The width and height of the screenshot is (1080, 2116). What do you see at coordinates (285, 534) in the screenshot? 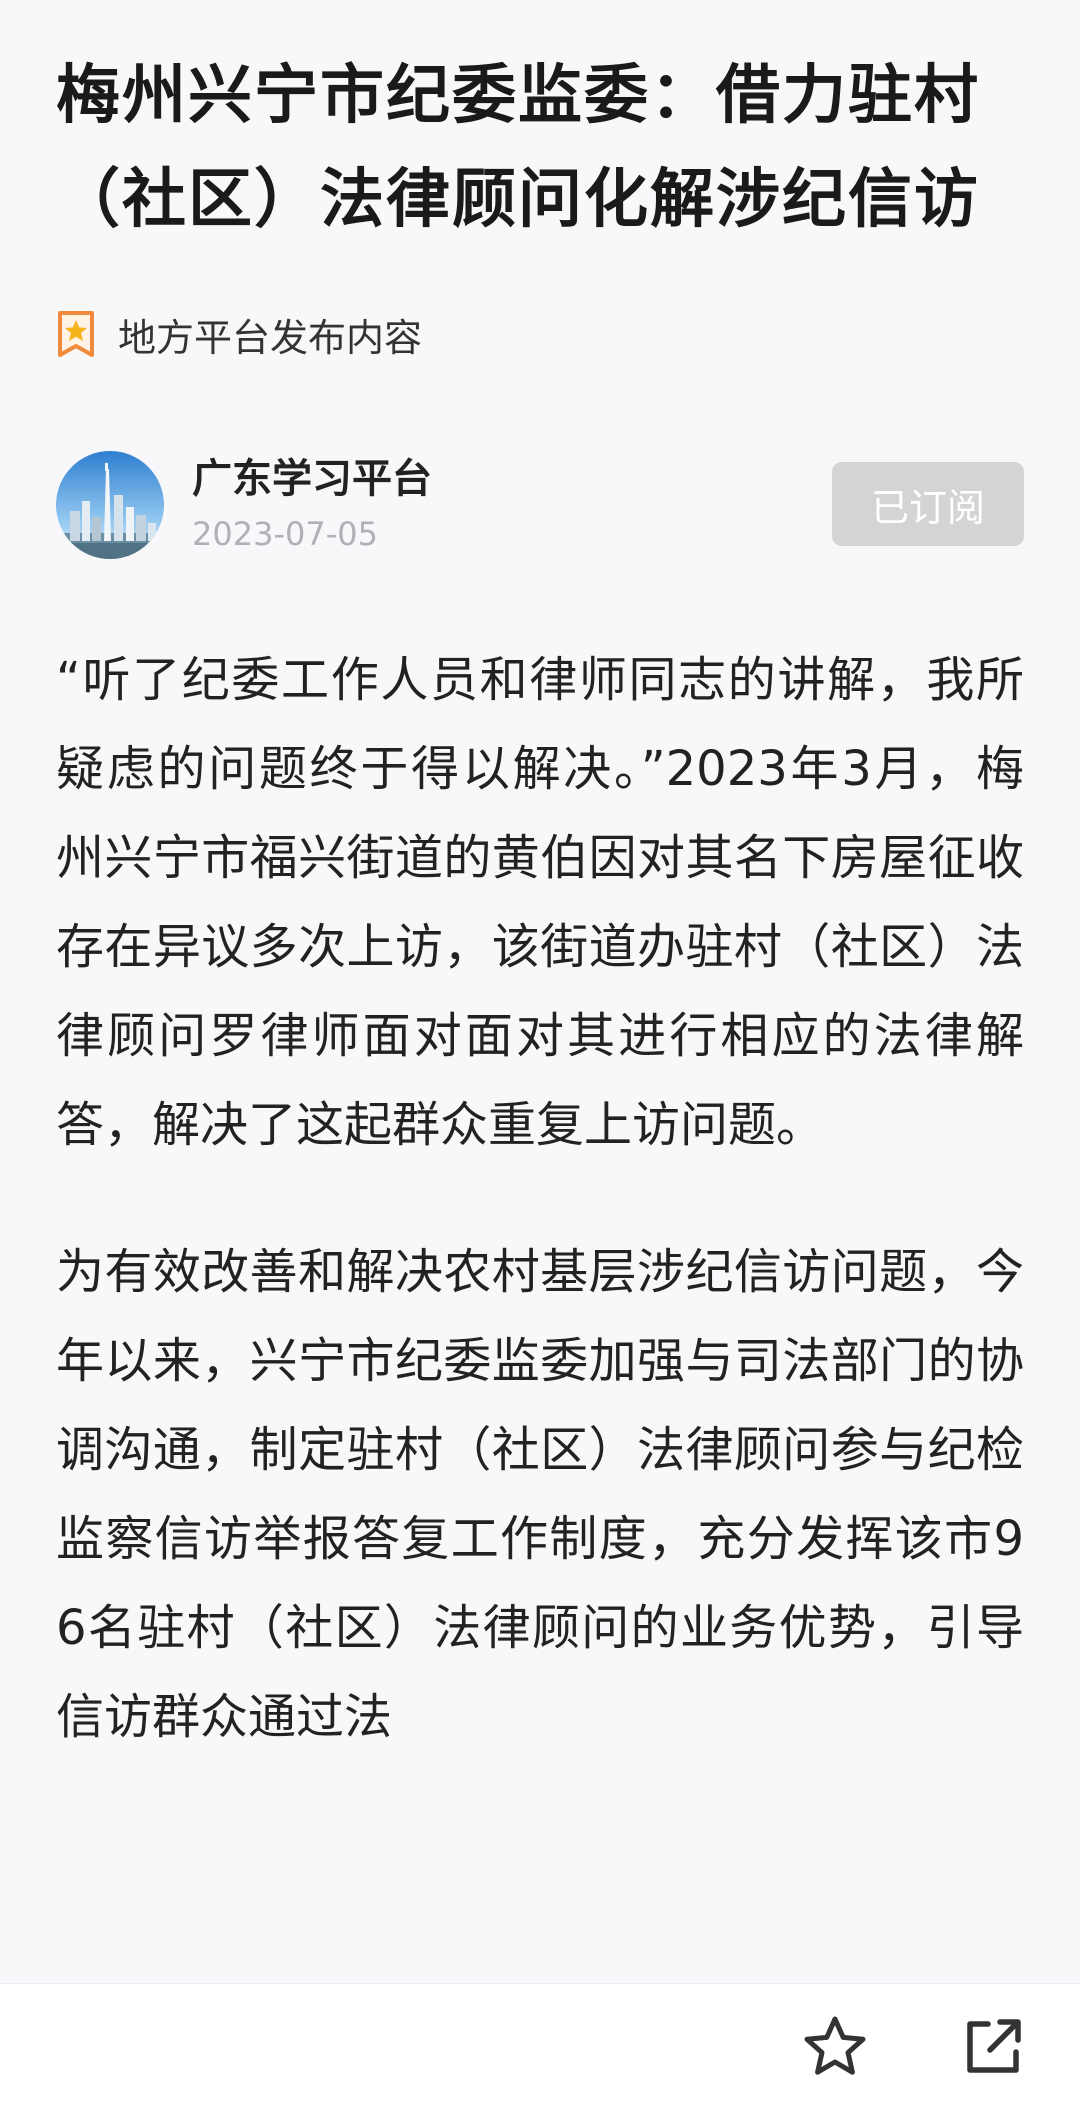
I see `publish-date: 2023-07-05` at bounding box center [285, 534].